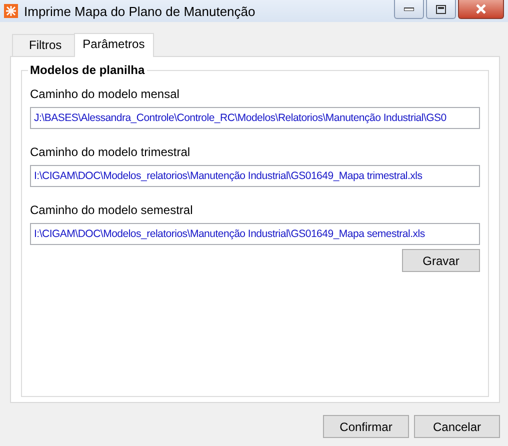 The width and height of the screenshot is (508, 446). Describe the element at coordinates (87, 70) in the screenshot. I see `group-title: Modelos de planilha` at that location.